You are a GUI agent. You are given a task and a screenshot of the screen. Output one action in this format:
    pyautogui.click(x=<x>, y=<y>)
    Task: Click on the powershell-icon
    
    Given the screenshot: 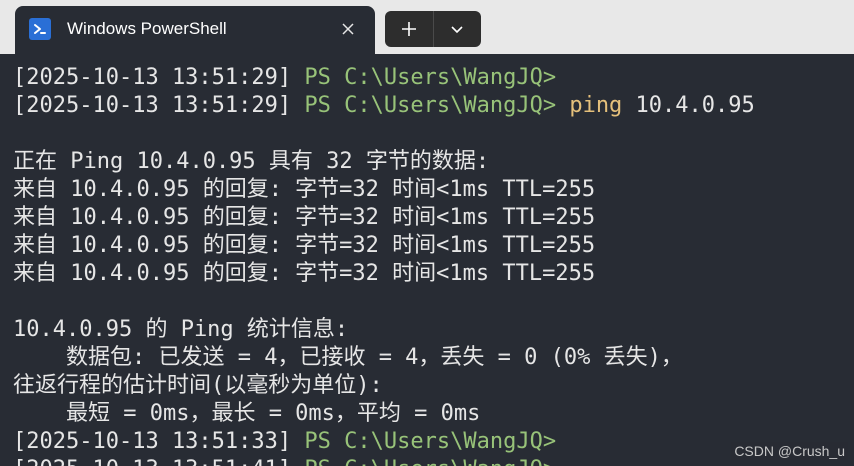 What is the action you would take?
    pyautogui.click(x=40, y=29)
    